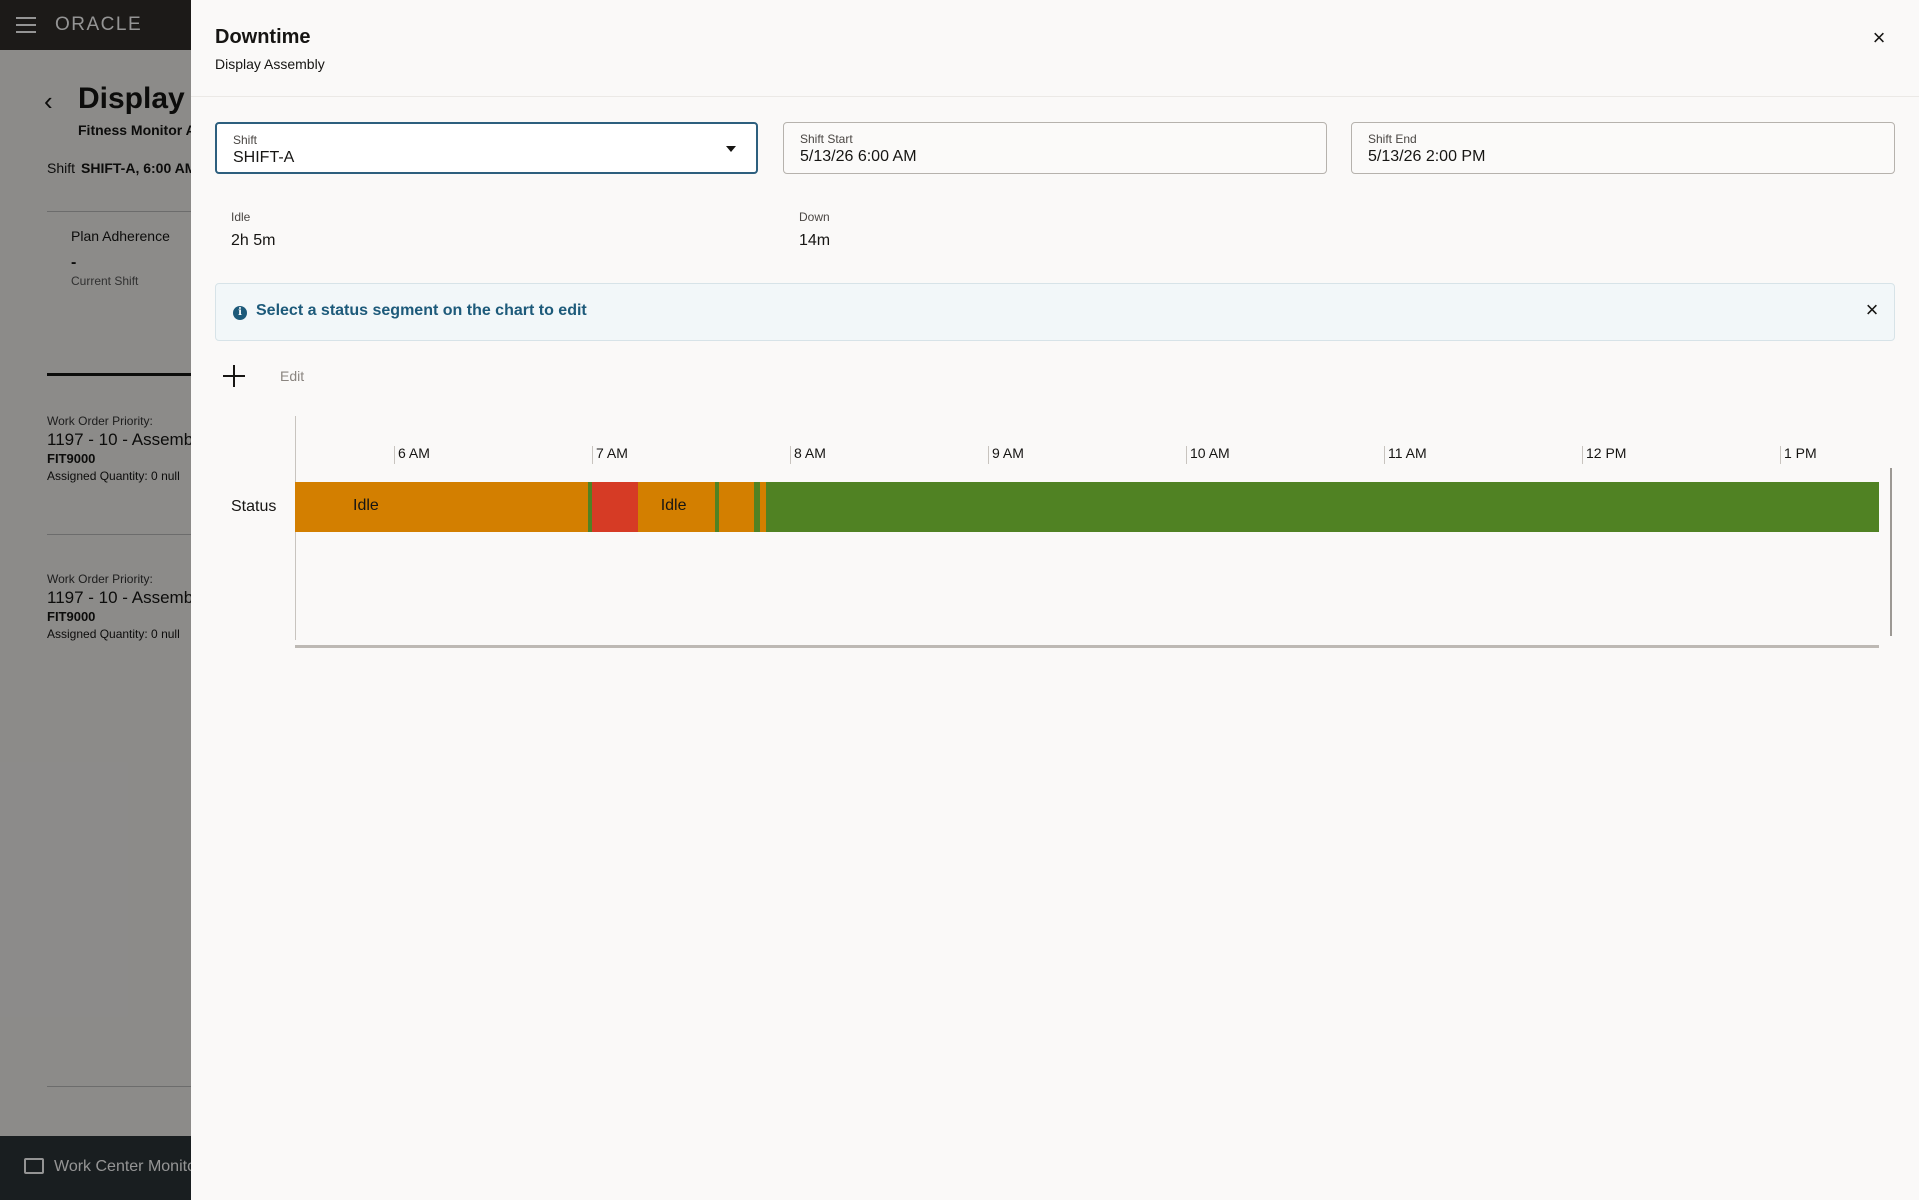 The image size is (1919, 1200). Describe the element at coordinates (1055, 148) in the screenshot. I see `shift-start-field: Shift Start 5/13/26 6:00 AM` at that location.